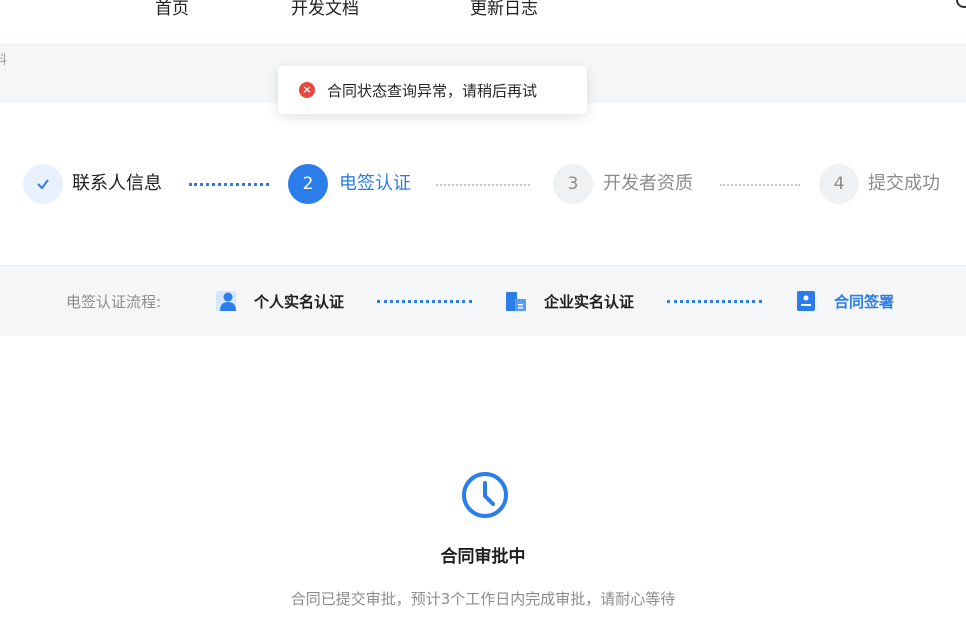 The width and height of the screenshot is (966, 632). Describe the element at coordinates (483, 599) in the screenshot. I see `status-description: 合同已提交审批，预计3个工作日内完成审批，请耐心等待` at that location.